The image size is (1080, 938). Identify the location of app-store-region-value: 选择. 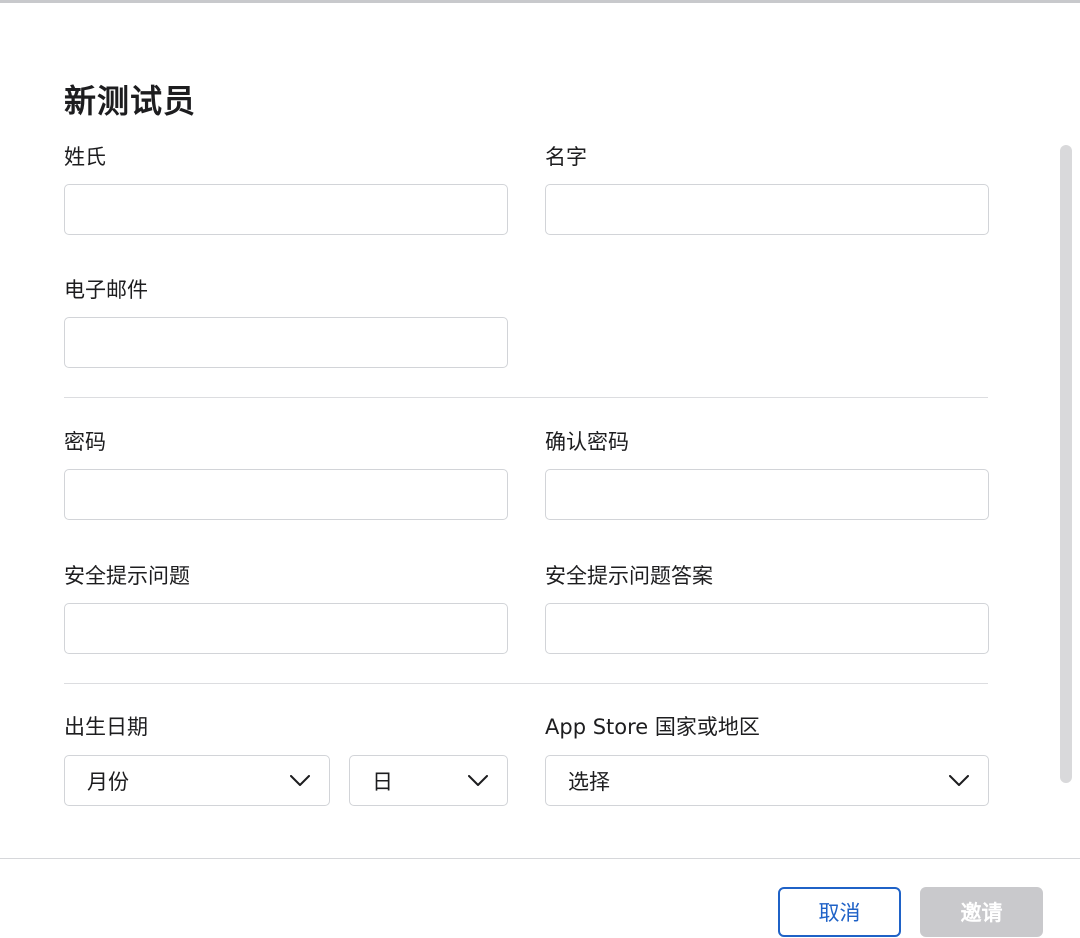
(589, 781).